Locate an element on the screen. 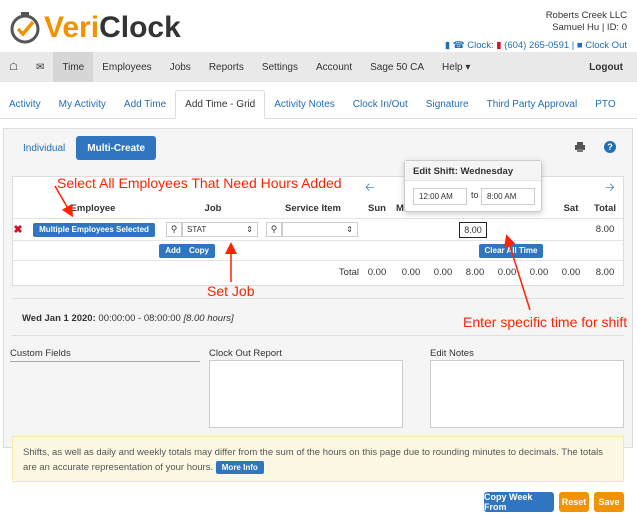 The width and height of the screenshot is (637, 516). job-select: STAT ⇕ is located at coordinates (220, 229).